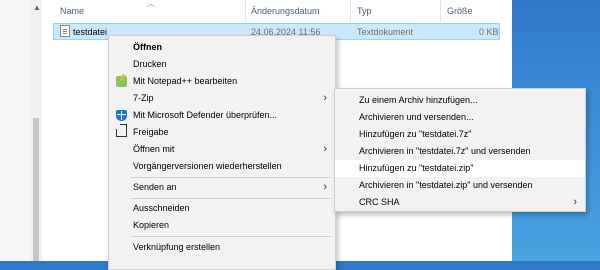 The width and height of the screenshot is (600, 270). What do you see at coordinates (379, 202) in the screenshot?
I see `menu-item-label: CRC SHA` at bounding box center [379, 202].